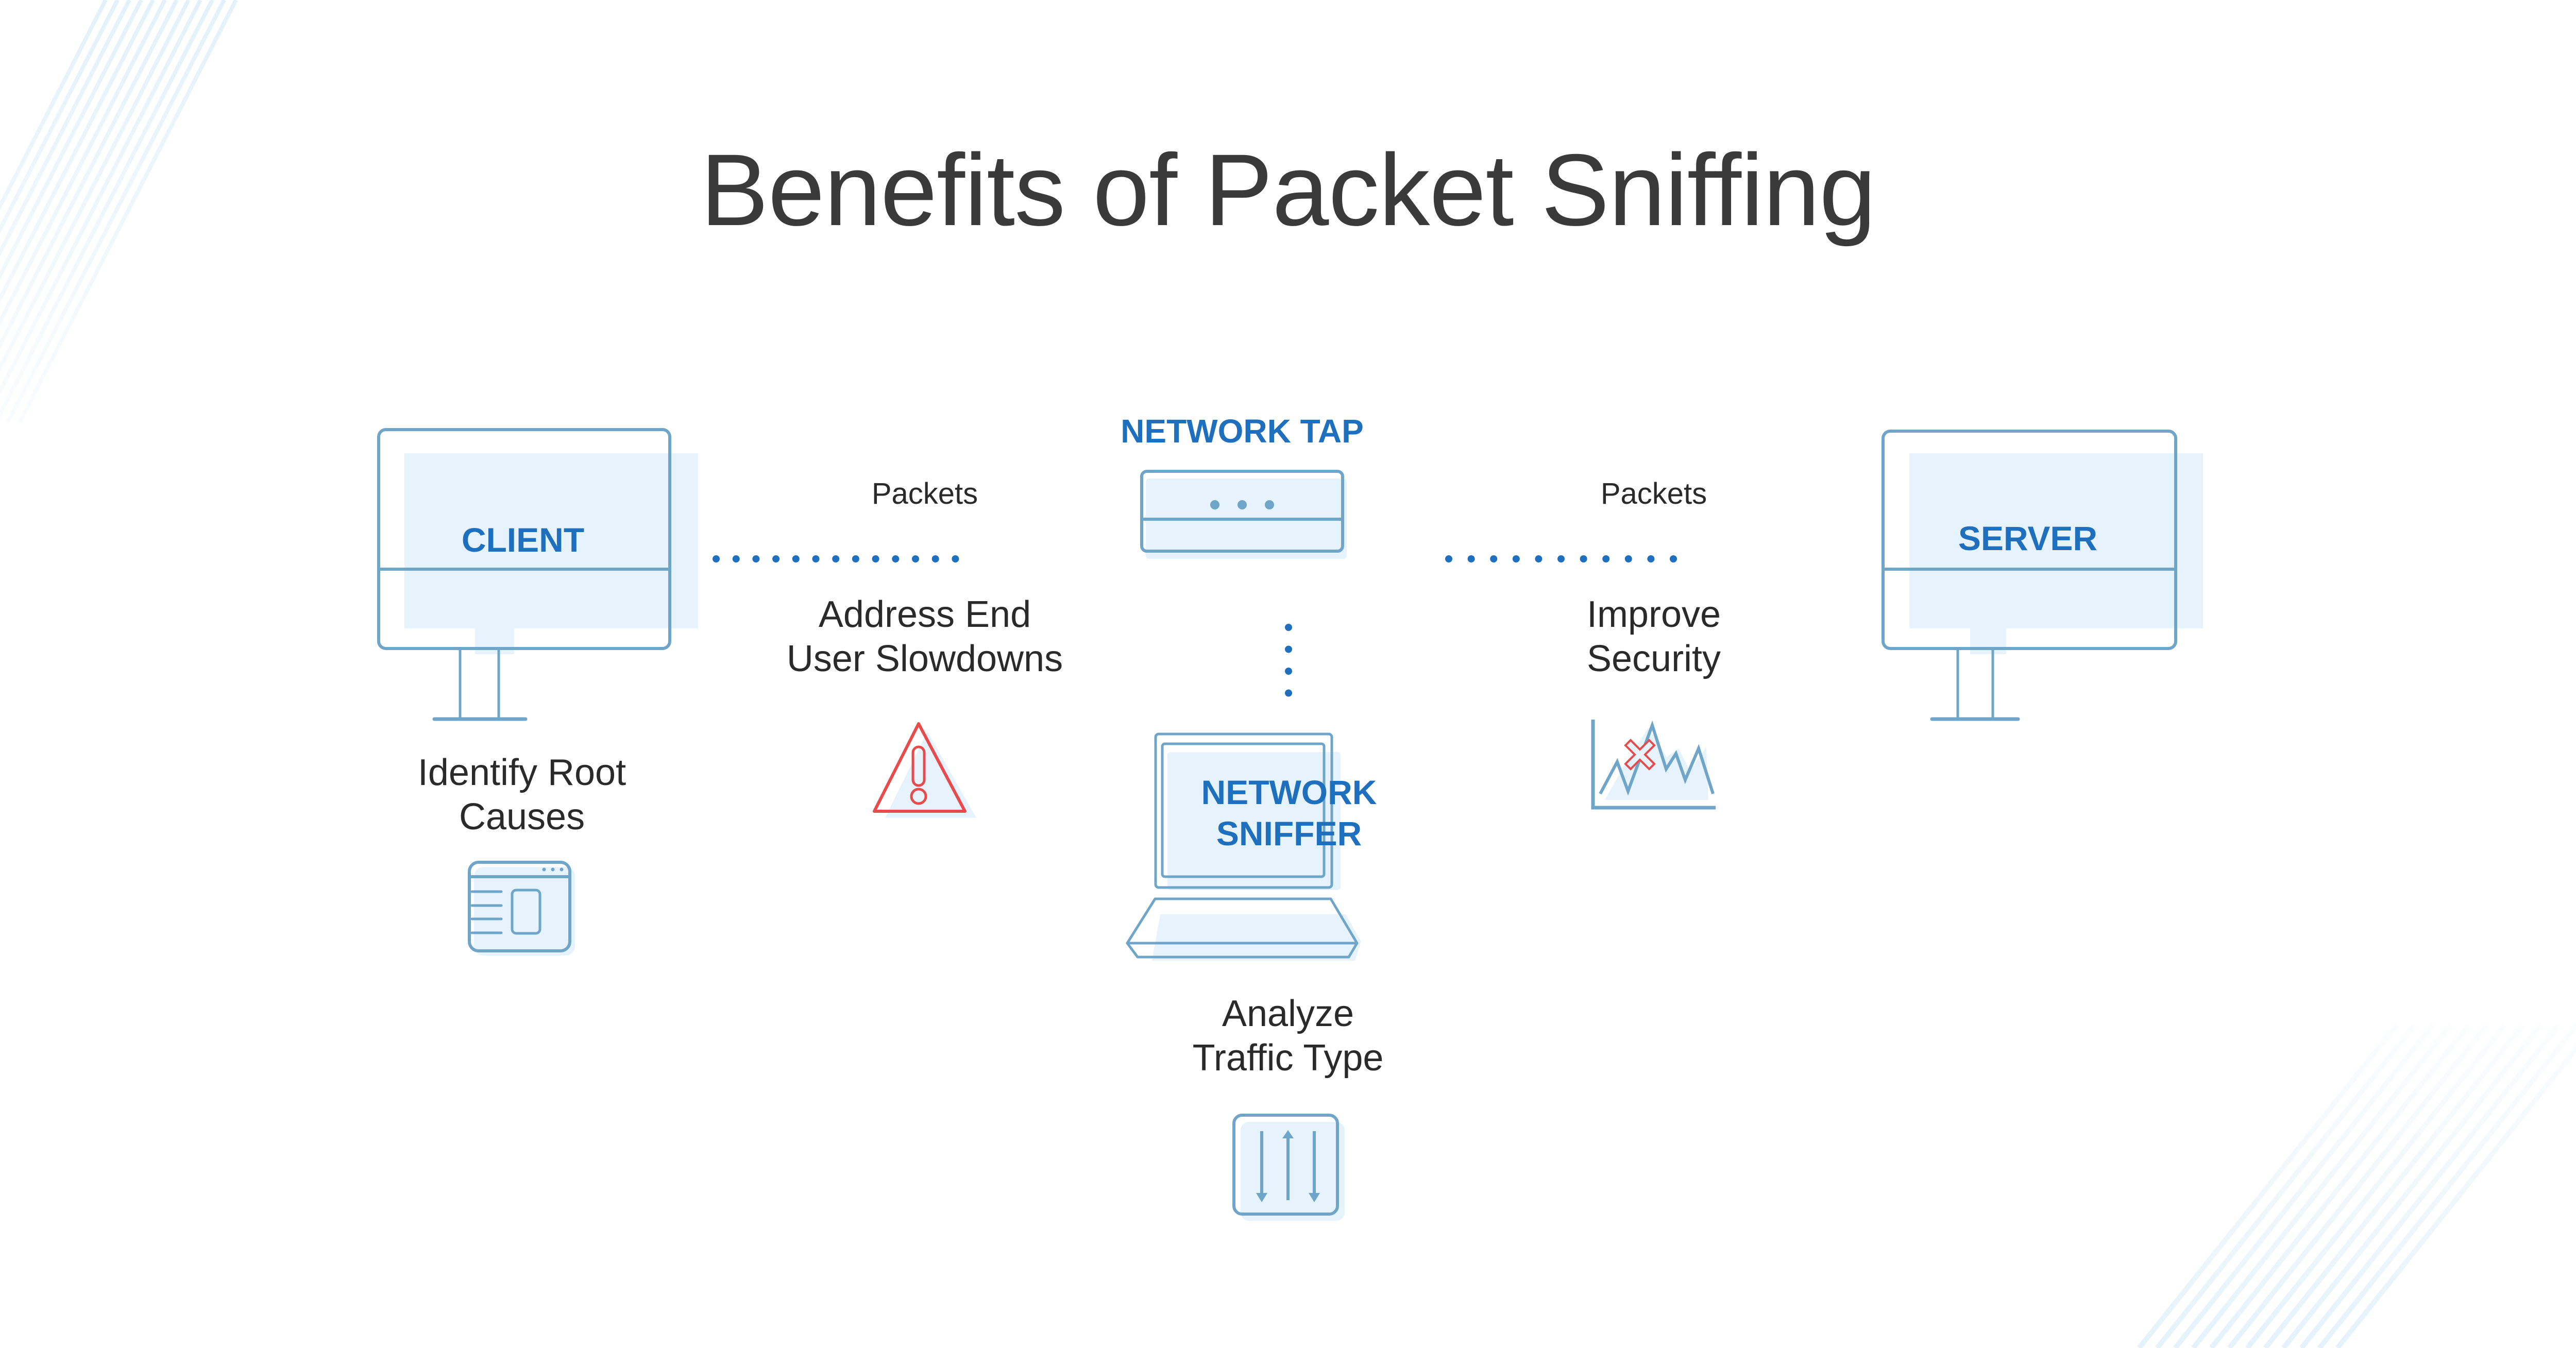 Image resolution: width=2576 pixels, height=1348 pixels. What do you see at coordinates (1653, 636) in the screenshot?
I see `benefit-security: Improve Security` at bounding box center [1653, 636].